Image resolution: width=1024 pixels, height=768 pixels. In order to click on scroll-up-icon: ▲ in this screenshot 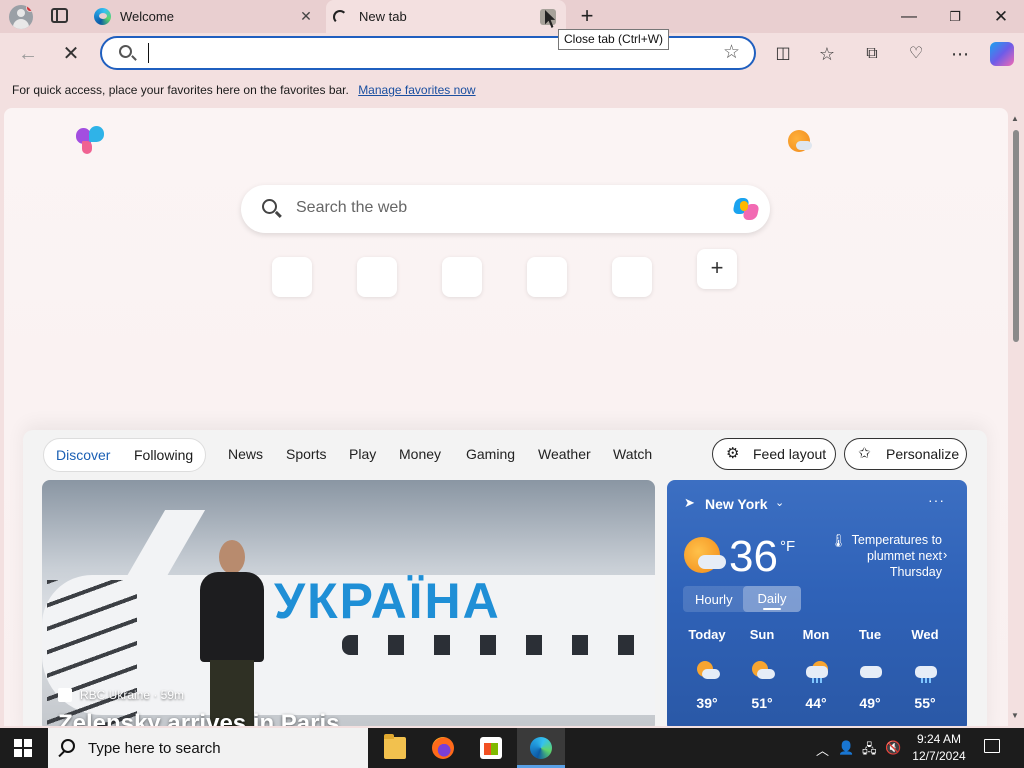, I will do `click(1015, 118)`.